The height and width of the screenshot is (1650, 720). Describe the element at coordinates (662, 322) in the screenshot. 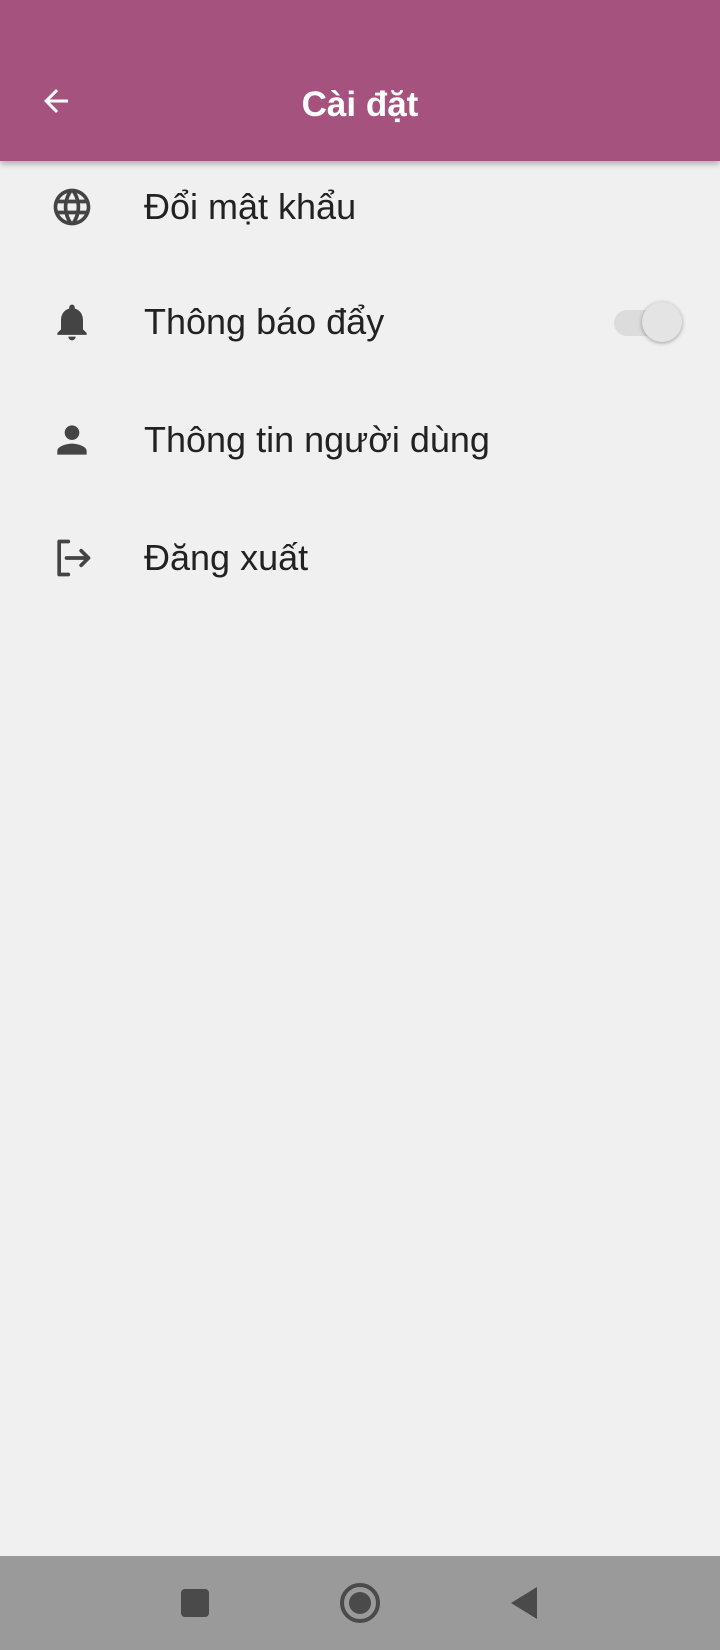

I see `toggle-thumb` at that location.